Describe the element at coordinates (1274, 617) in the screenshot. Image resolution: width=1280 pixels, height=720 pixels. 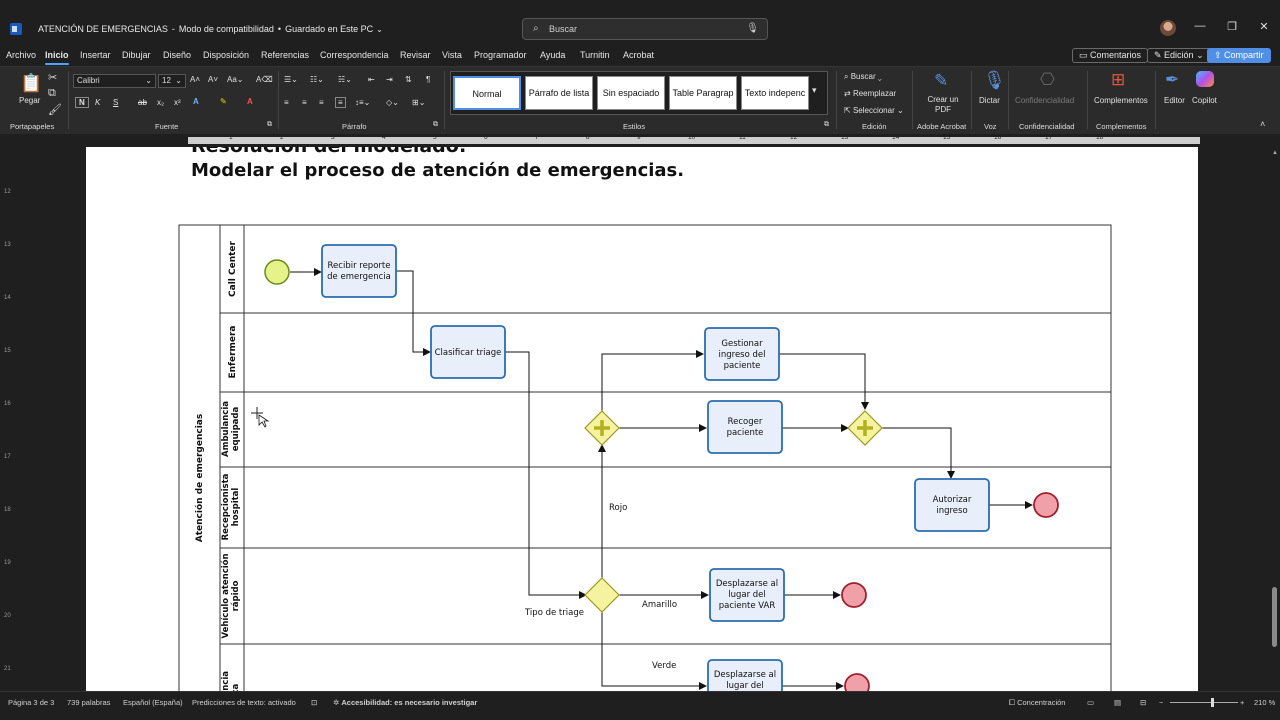
I see `scrollbar-thumb` at that location.